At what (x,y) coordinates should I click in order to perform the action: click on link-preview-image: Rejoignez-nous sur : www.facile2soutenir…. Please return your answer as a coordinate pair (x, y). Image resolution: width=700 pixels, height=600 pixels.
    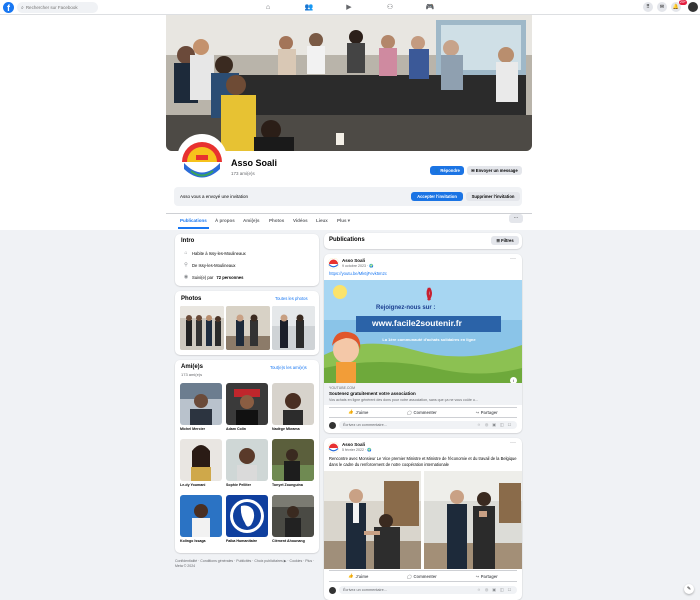
    Looking at the image, I should click on (423, 331).